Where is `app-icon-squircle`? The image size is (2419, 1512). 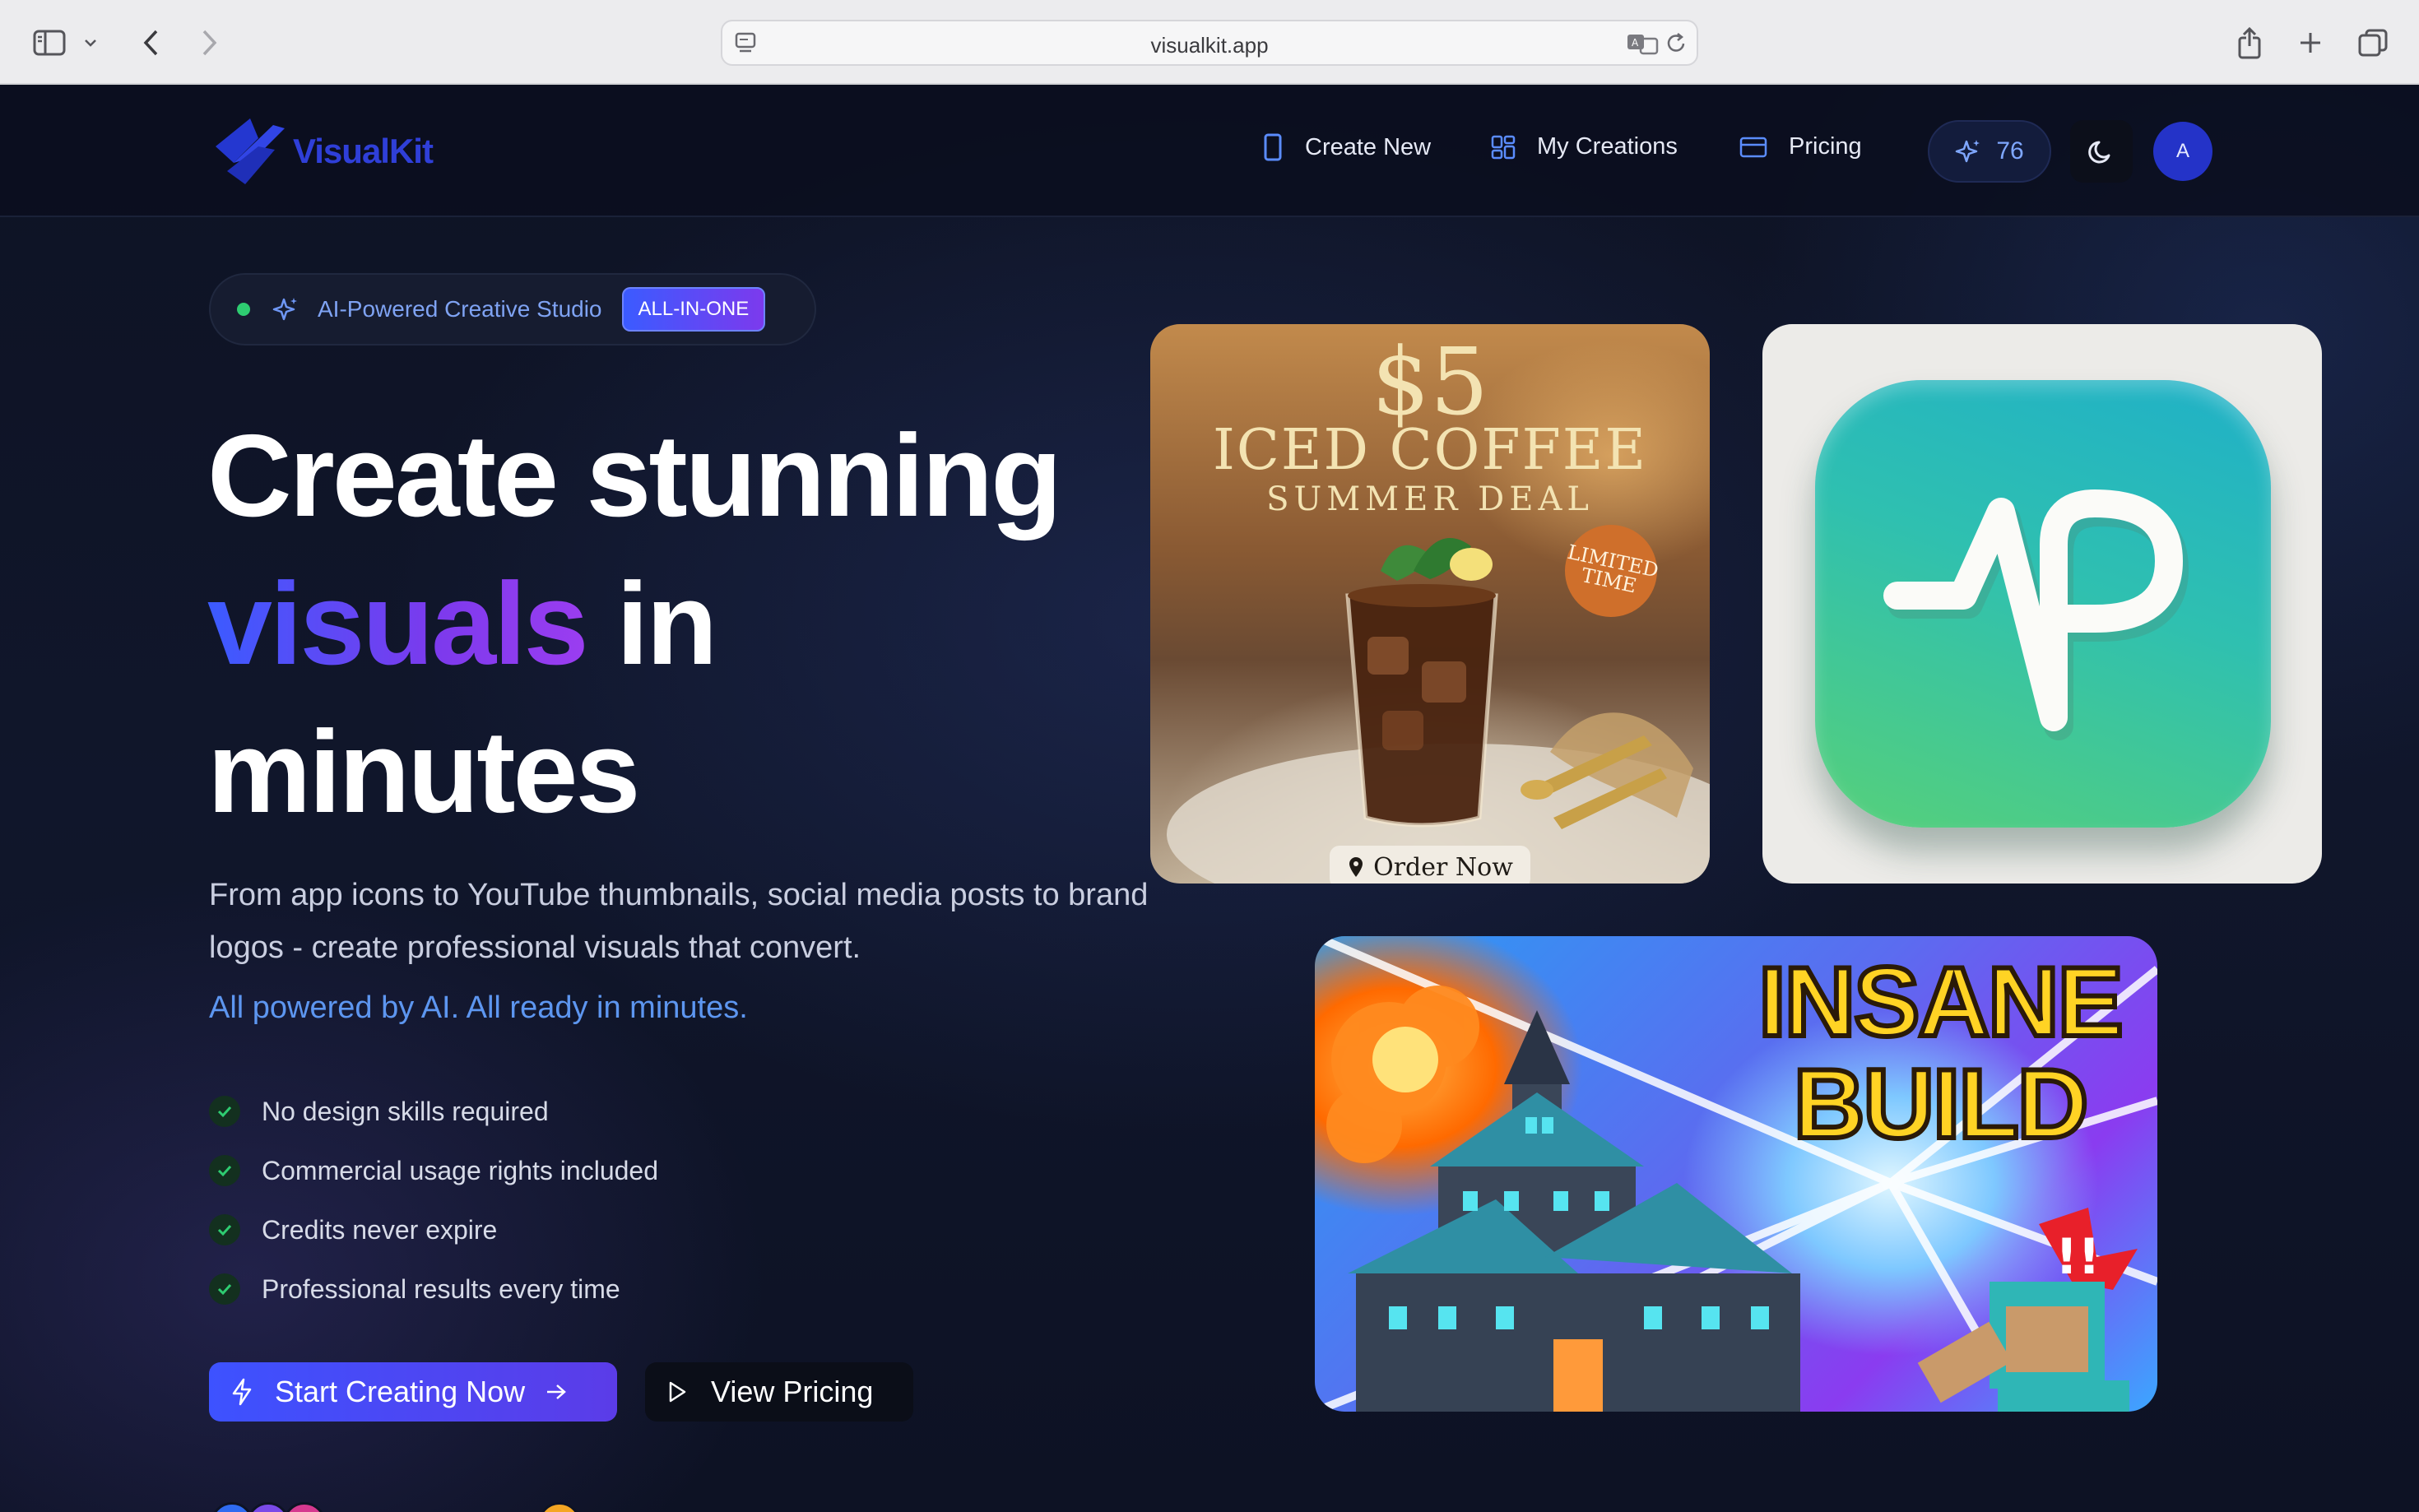
app-icon-squircle is located at coordinates (2043, 604).